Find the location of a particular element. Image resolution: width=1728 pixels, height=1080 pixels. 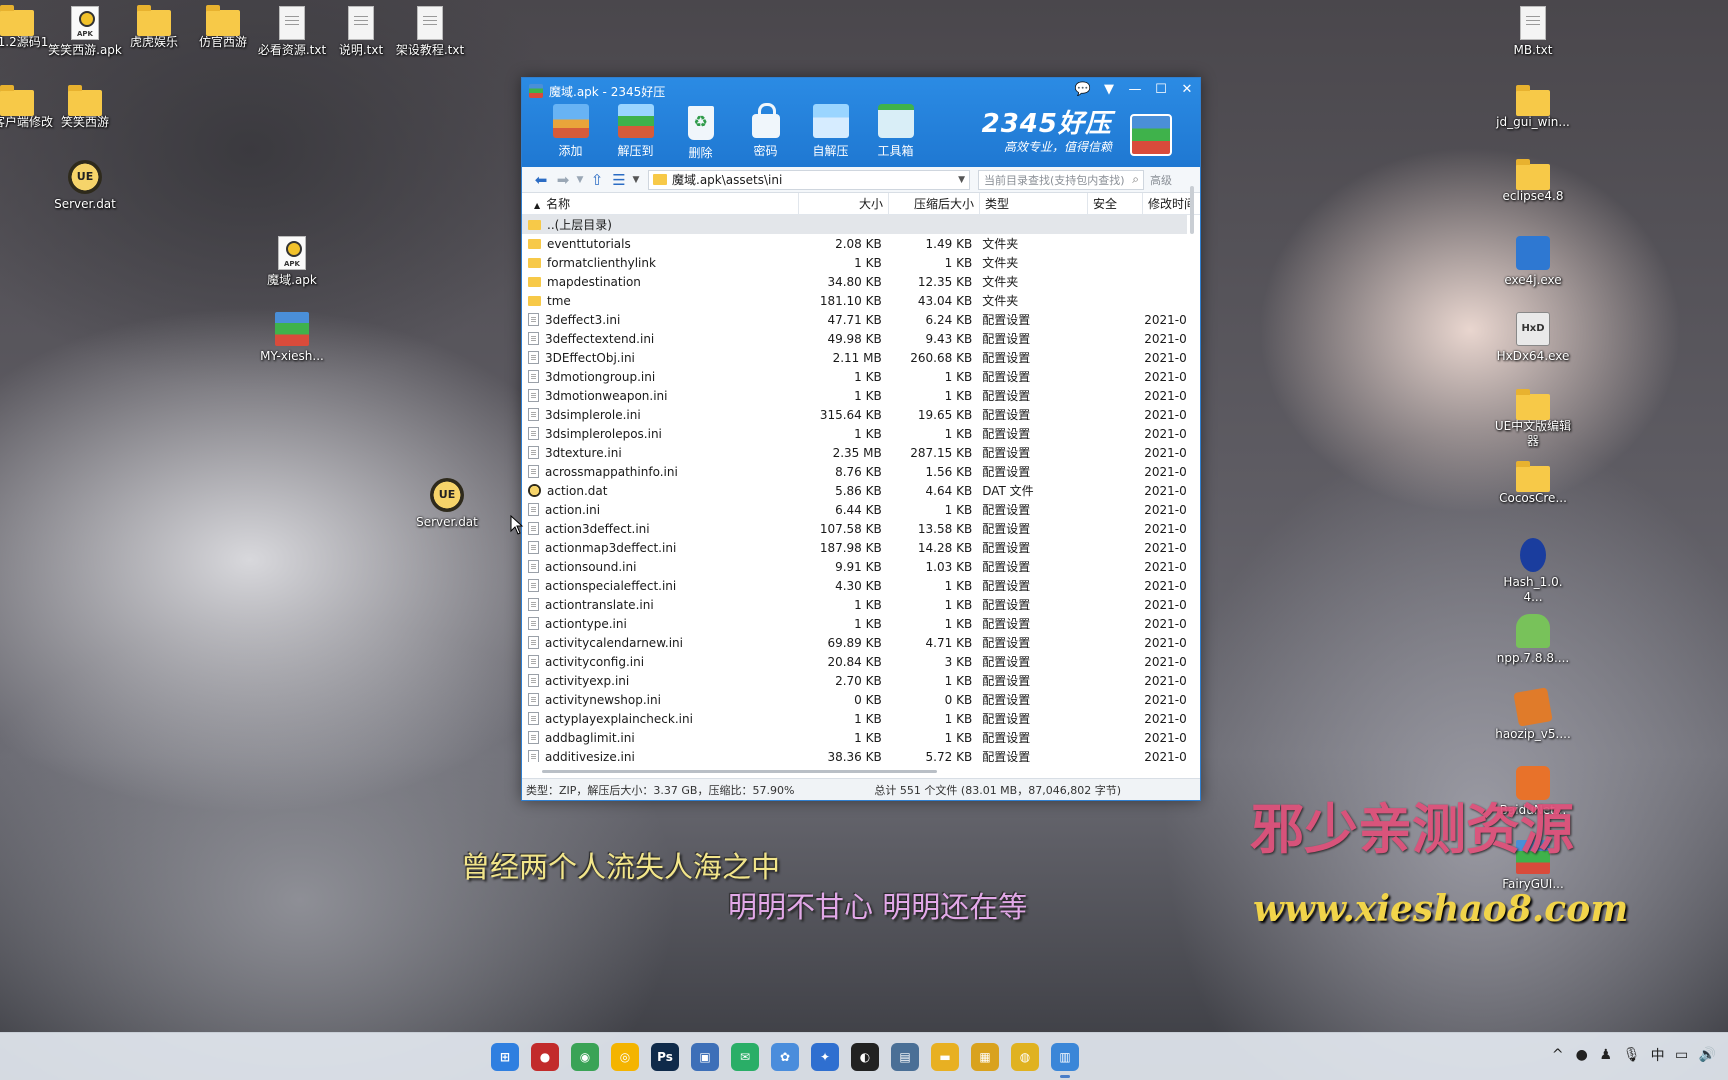

taskbar-haozip-icon: ▥ is located at coordinates (1065, 1060).